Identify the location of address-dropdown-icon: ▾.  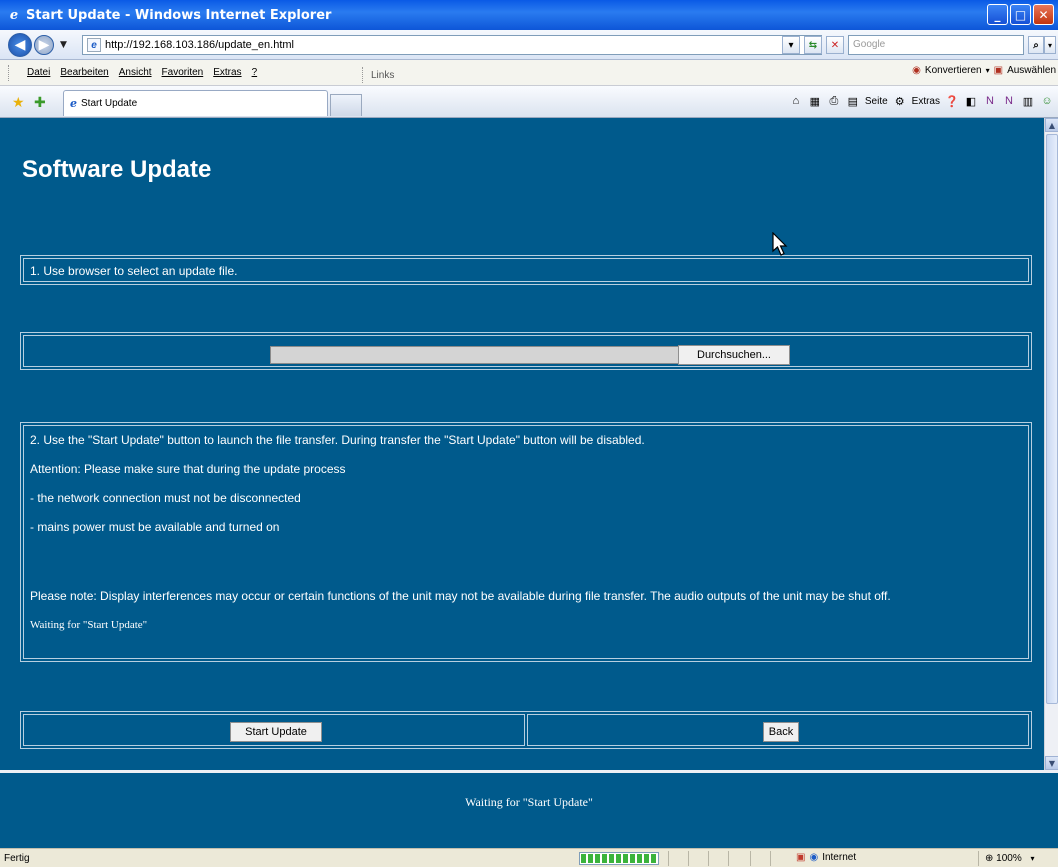
(791, 45).